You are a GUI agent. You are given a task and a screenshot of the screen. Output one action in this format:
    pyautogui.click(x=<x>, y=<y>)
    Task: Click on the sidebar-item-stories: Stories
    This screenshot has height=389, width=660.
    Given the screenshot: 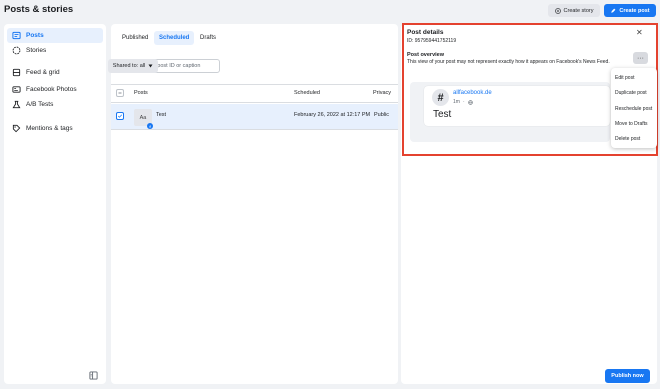 What is the action you would take?
    pyautogui.click(x=55, y=50)
    